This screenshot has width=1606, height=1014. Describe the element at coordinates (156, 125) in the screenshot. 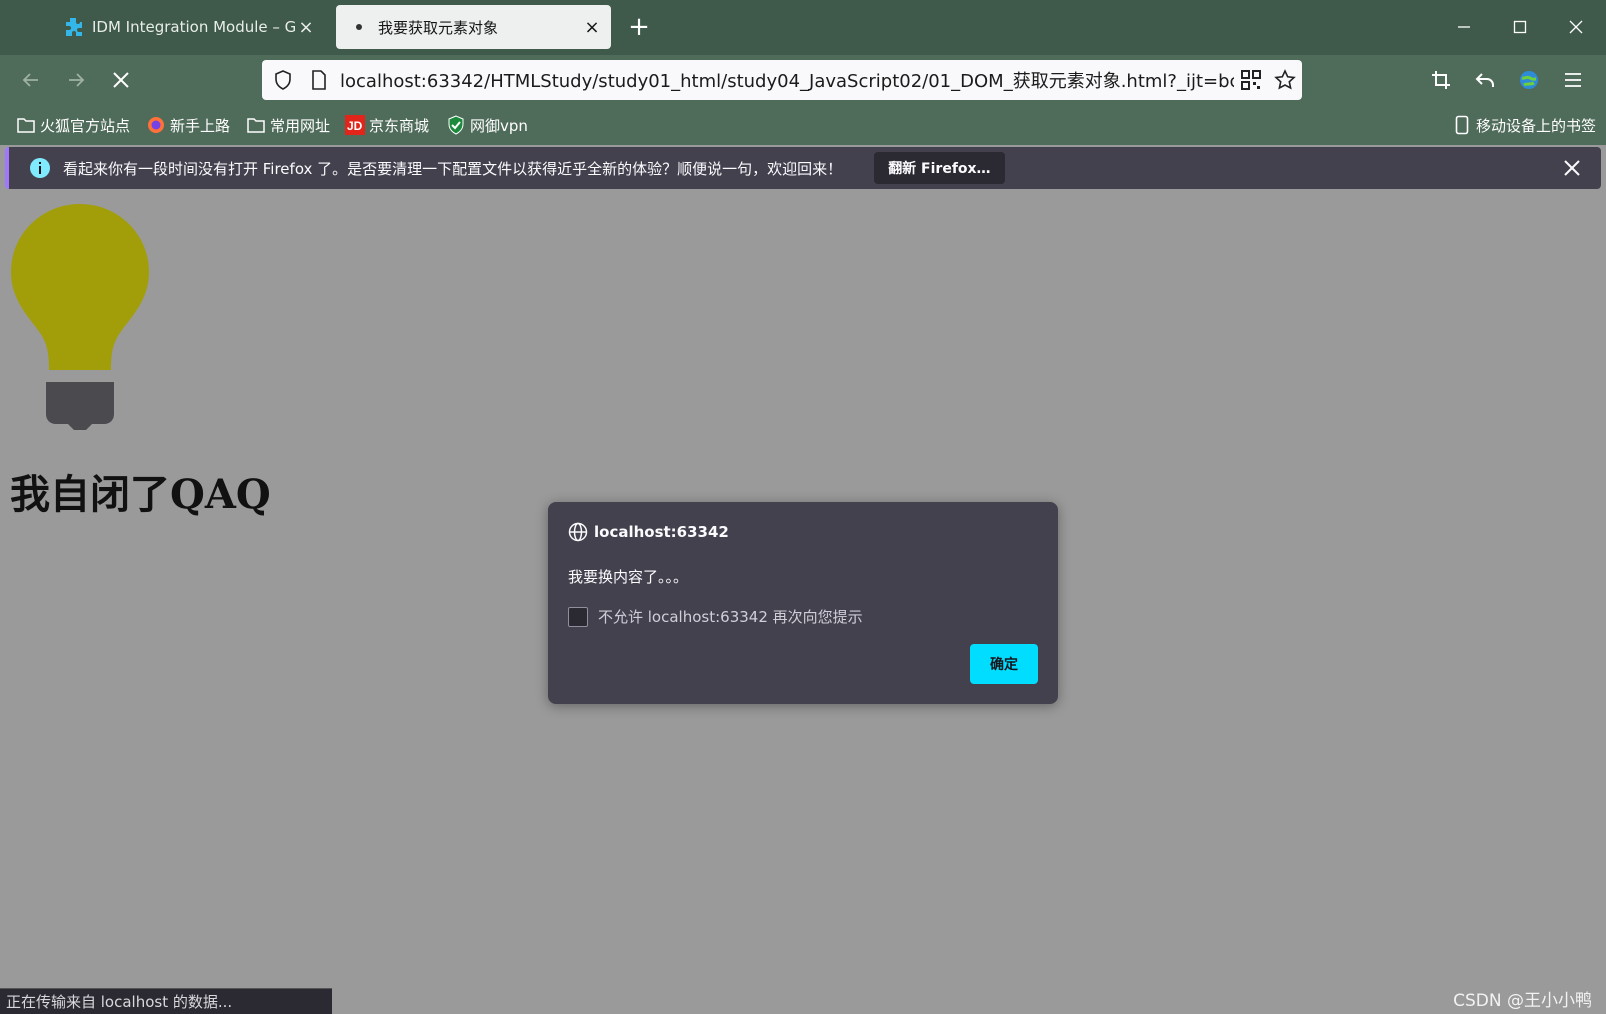

I see `firefox-icon` at that location.